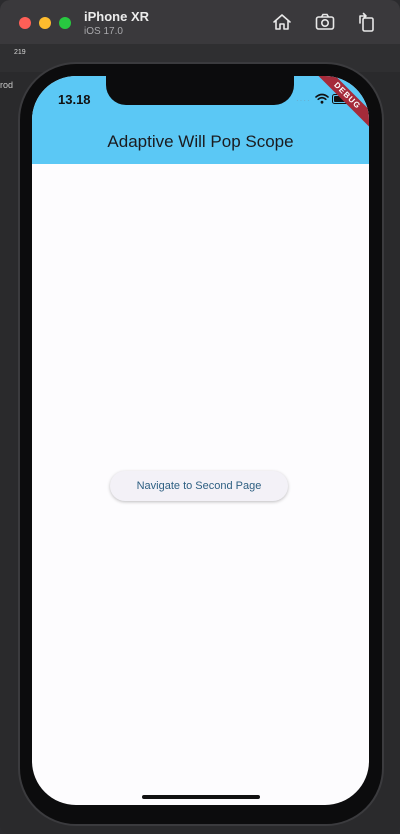 The image size is (400, 834). I want to click on notification-badge: 219, so click(20, 52).